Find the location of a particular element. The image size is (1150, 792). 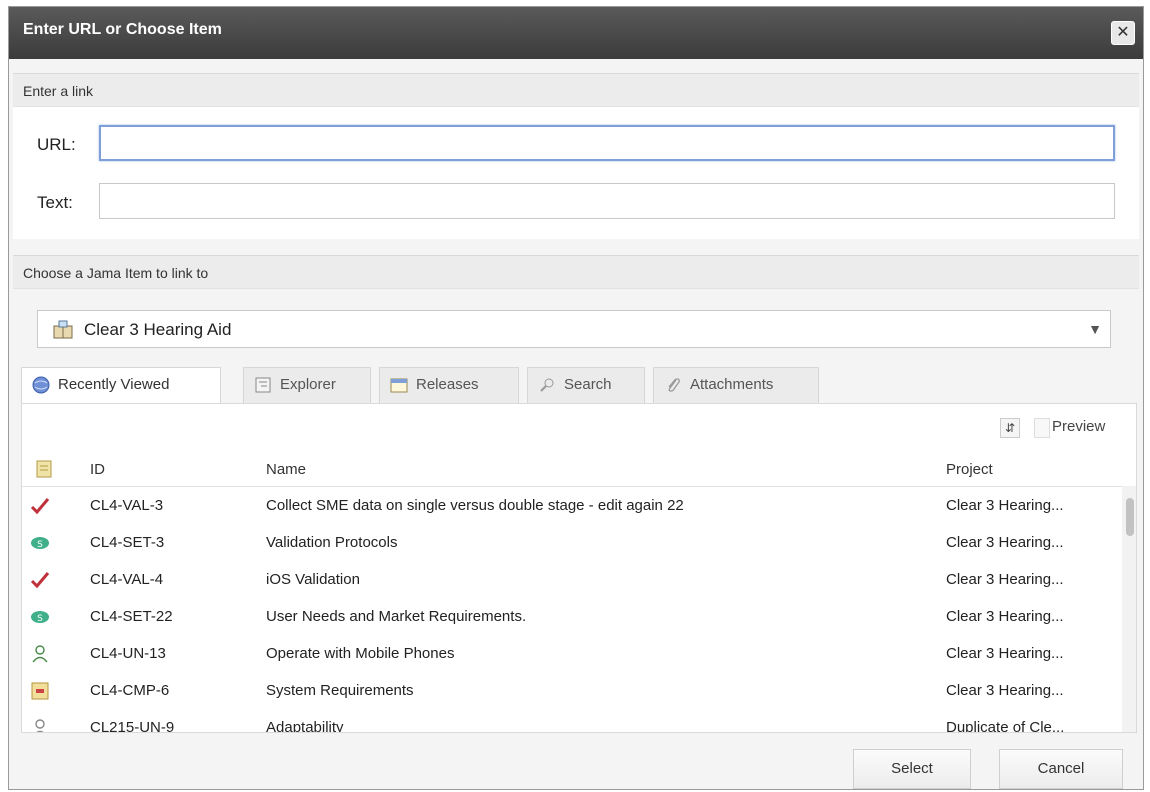

calendar-icon is located at coordinates (399, 385).